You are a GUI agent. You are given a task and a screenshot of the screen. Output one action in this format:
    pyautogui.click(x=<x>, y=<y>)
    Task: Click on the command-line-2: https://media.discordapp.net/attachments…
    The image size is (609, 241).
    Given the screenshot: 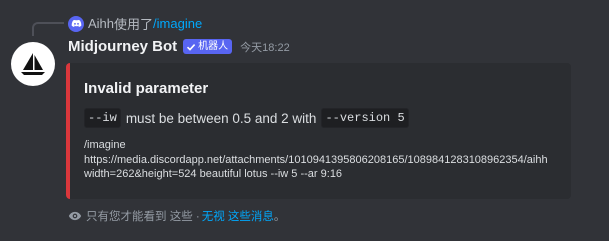 What is the action you would take?
    pyautogui.click(x=316, y=159)
    